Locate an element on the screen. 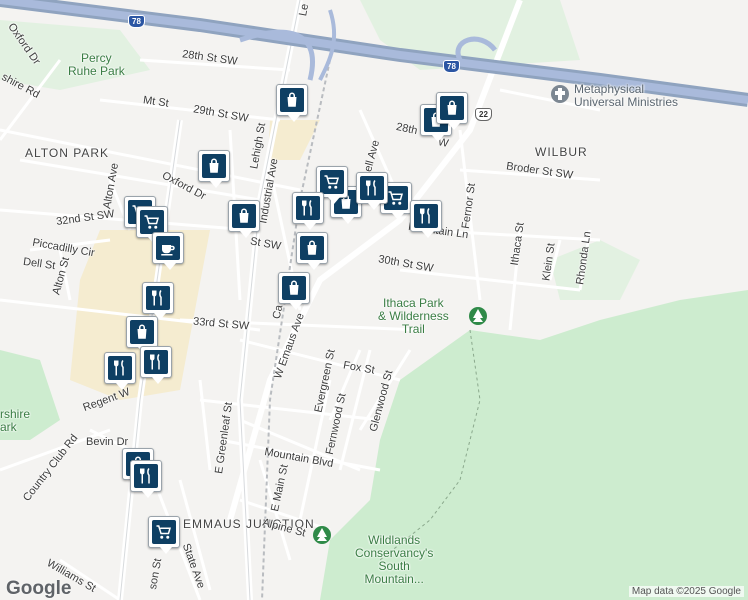  cafe-icon is located at coordinates (168, 248).